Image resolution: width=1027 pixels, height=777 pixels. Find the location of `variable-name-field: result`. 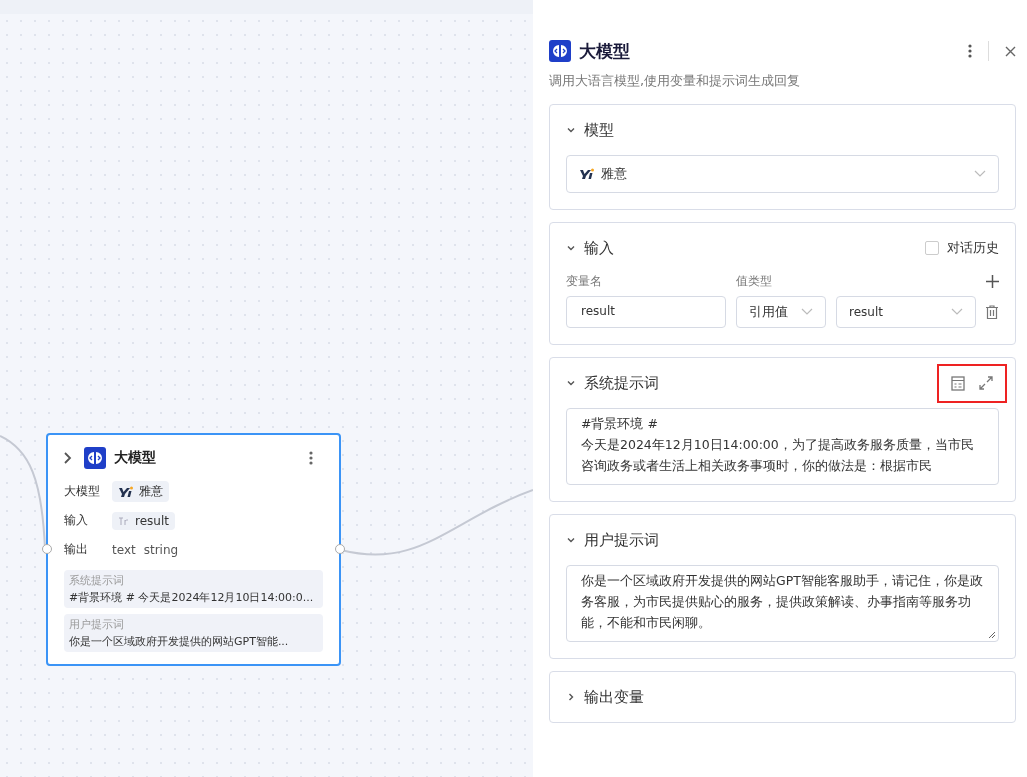

variable-name-field: result is located at coordinates (646, 312).